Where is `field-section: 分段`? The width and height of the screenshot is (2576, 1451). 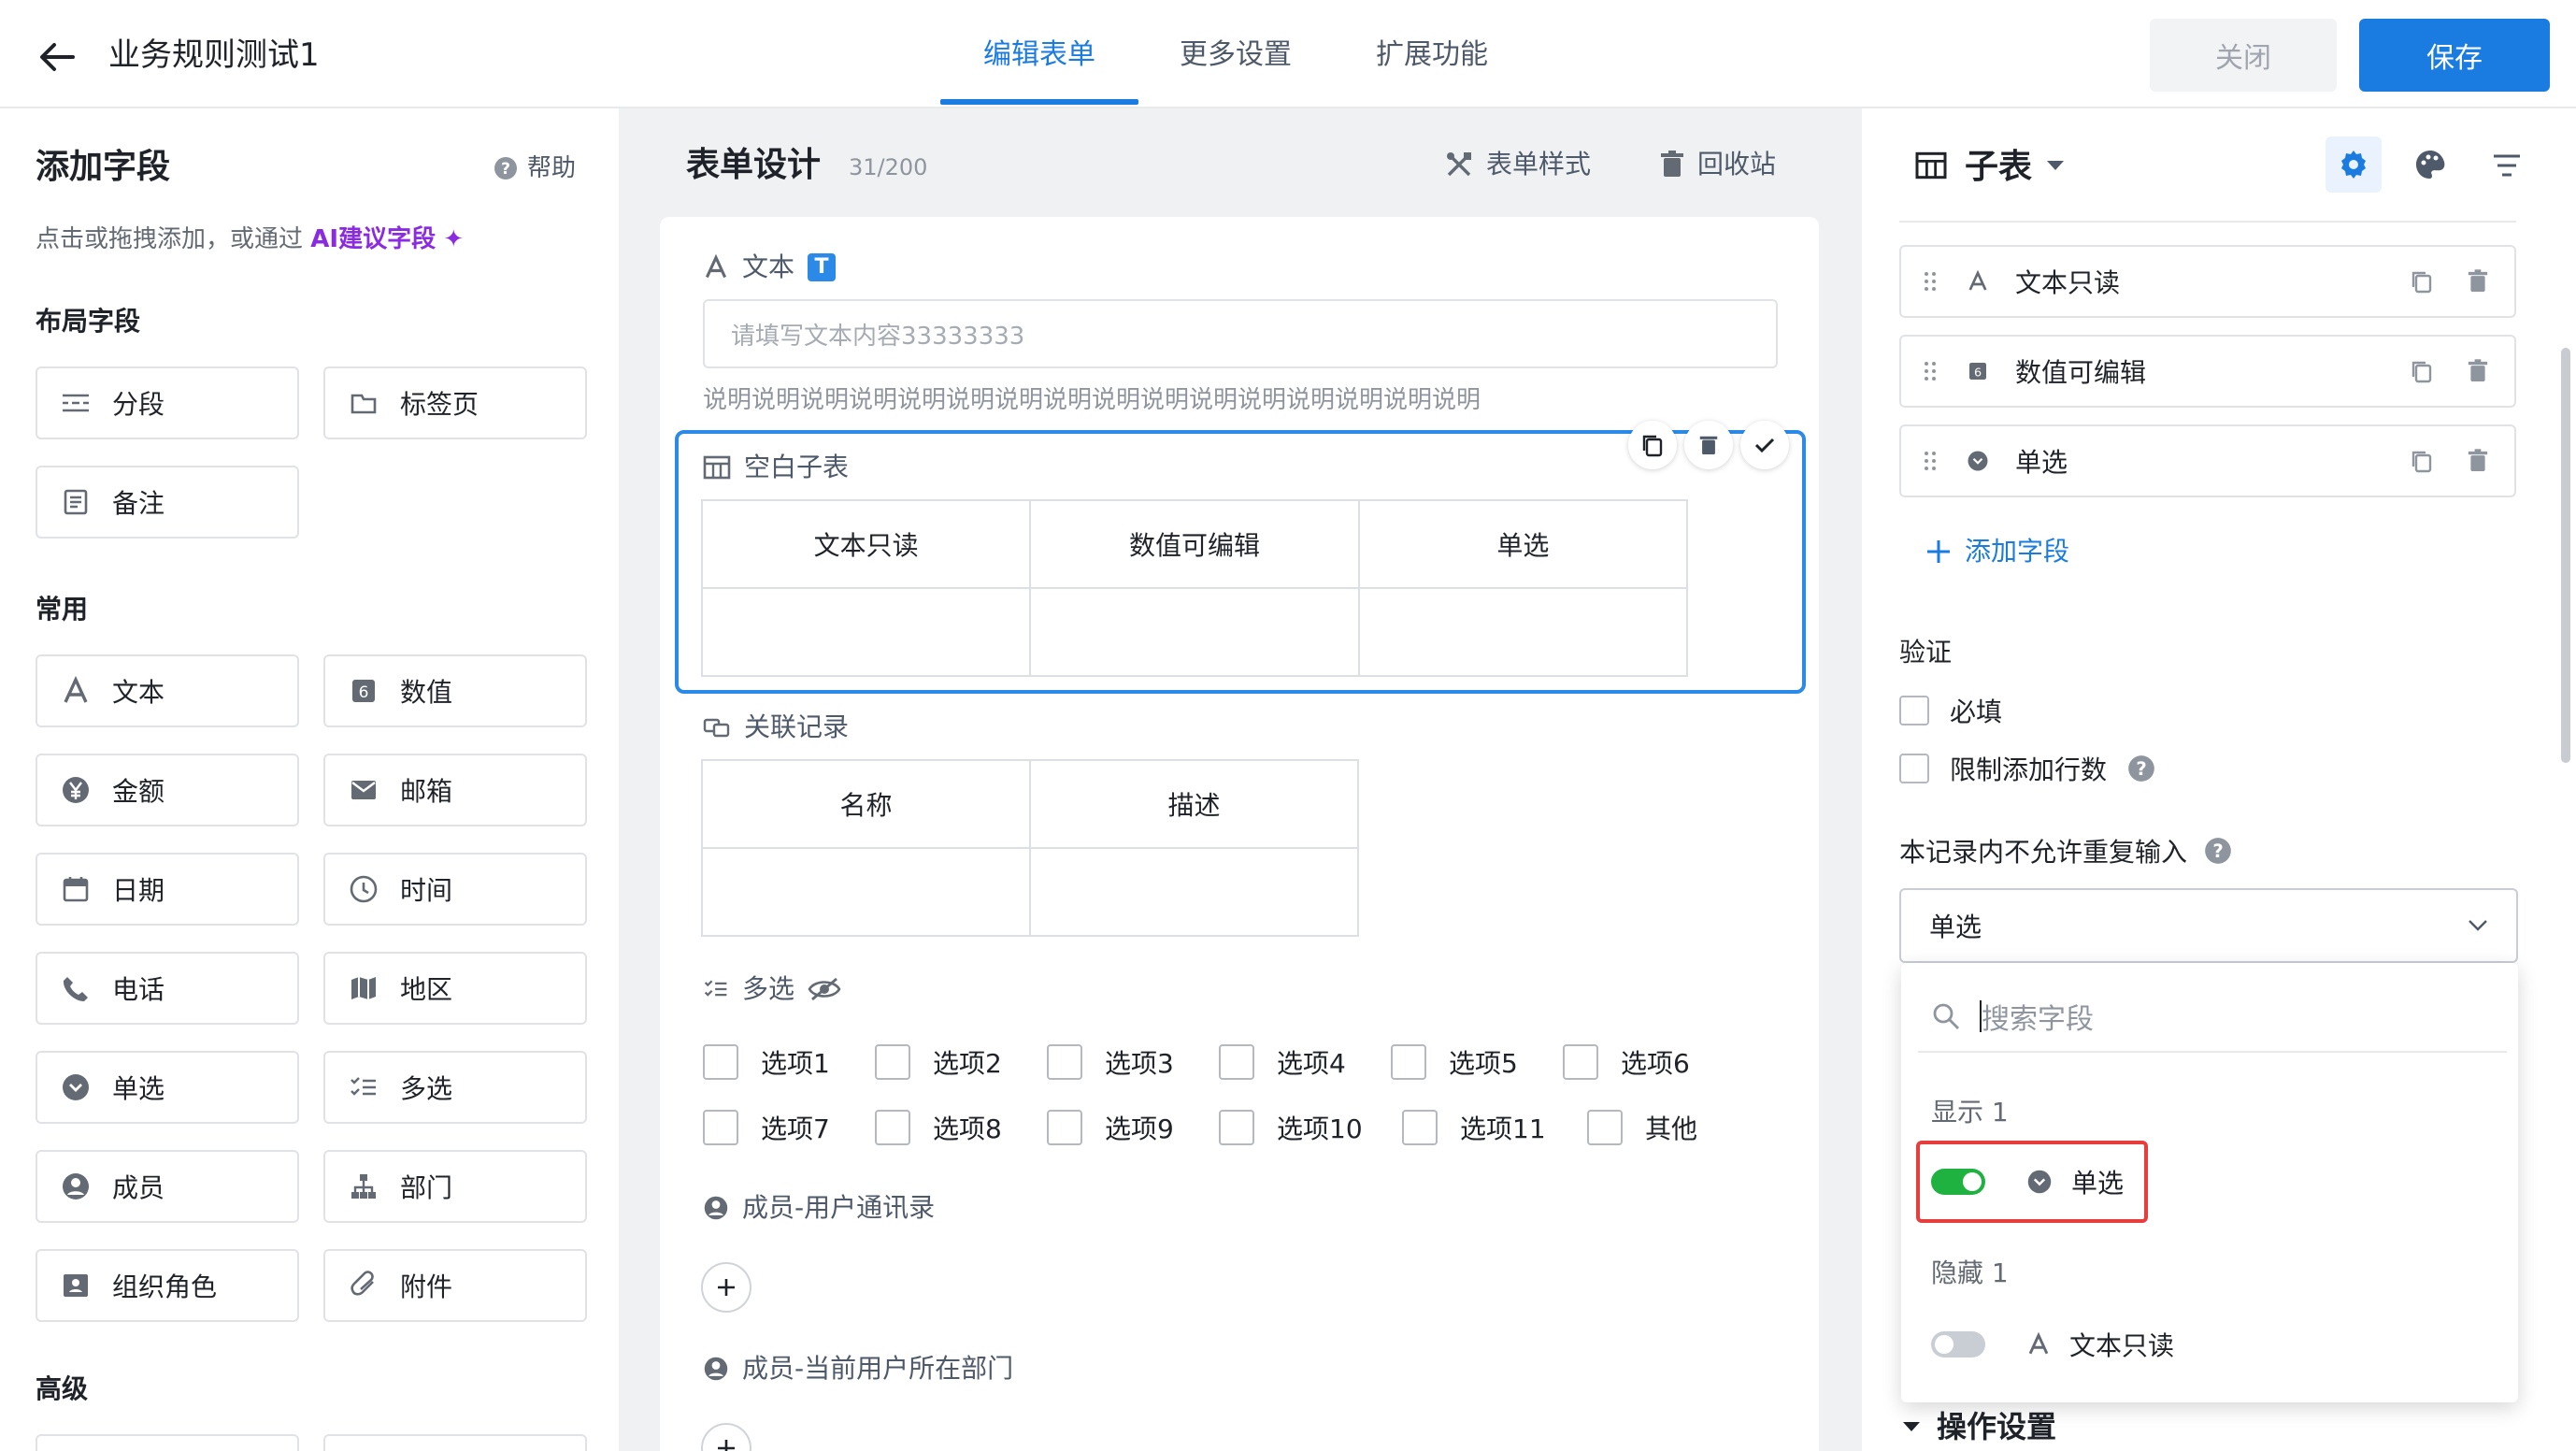
field-section: 分段 is located at coordinates (167, 402).